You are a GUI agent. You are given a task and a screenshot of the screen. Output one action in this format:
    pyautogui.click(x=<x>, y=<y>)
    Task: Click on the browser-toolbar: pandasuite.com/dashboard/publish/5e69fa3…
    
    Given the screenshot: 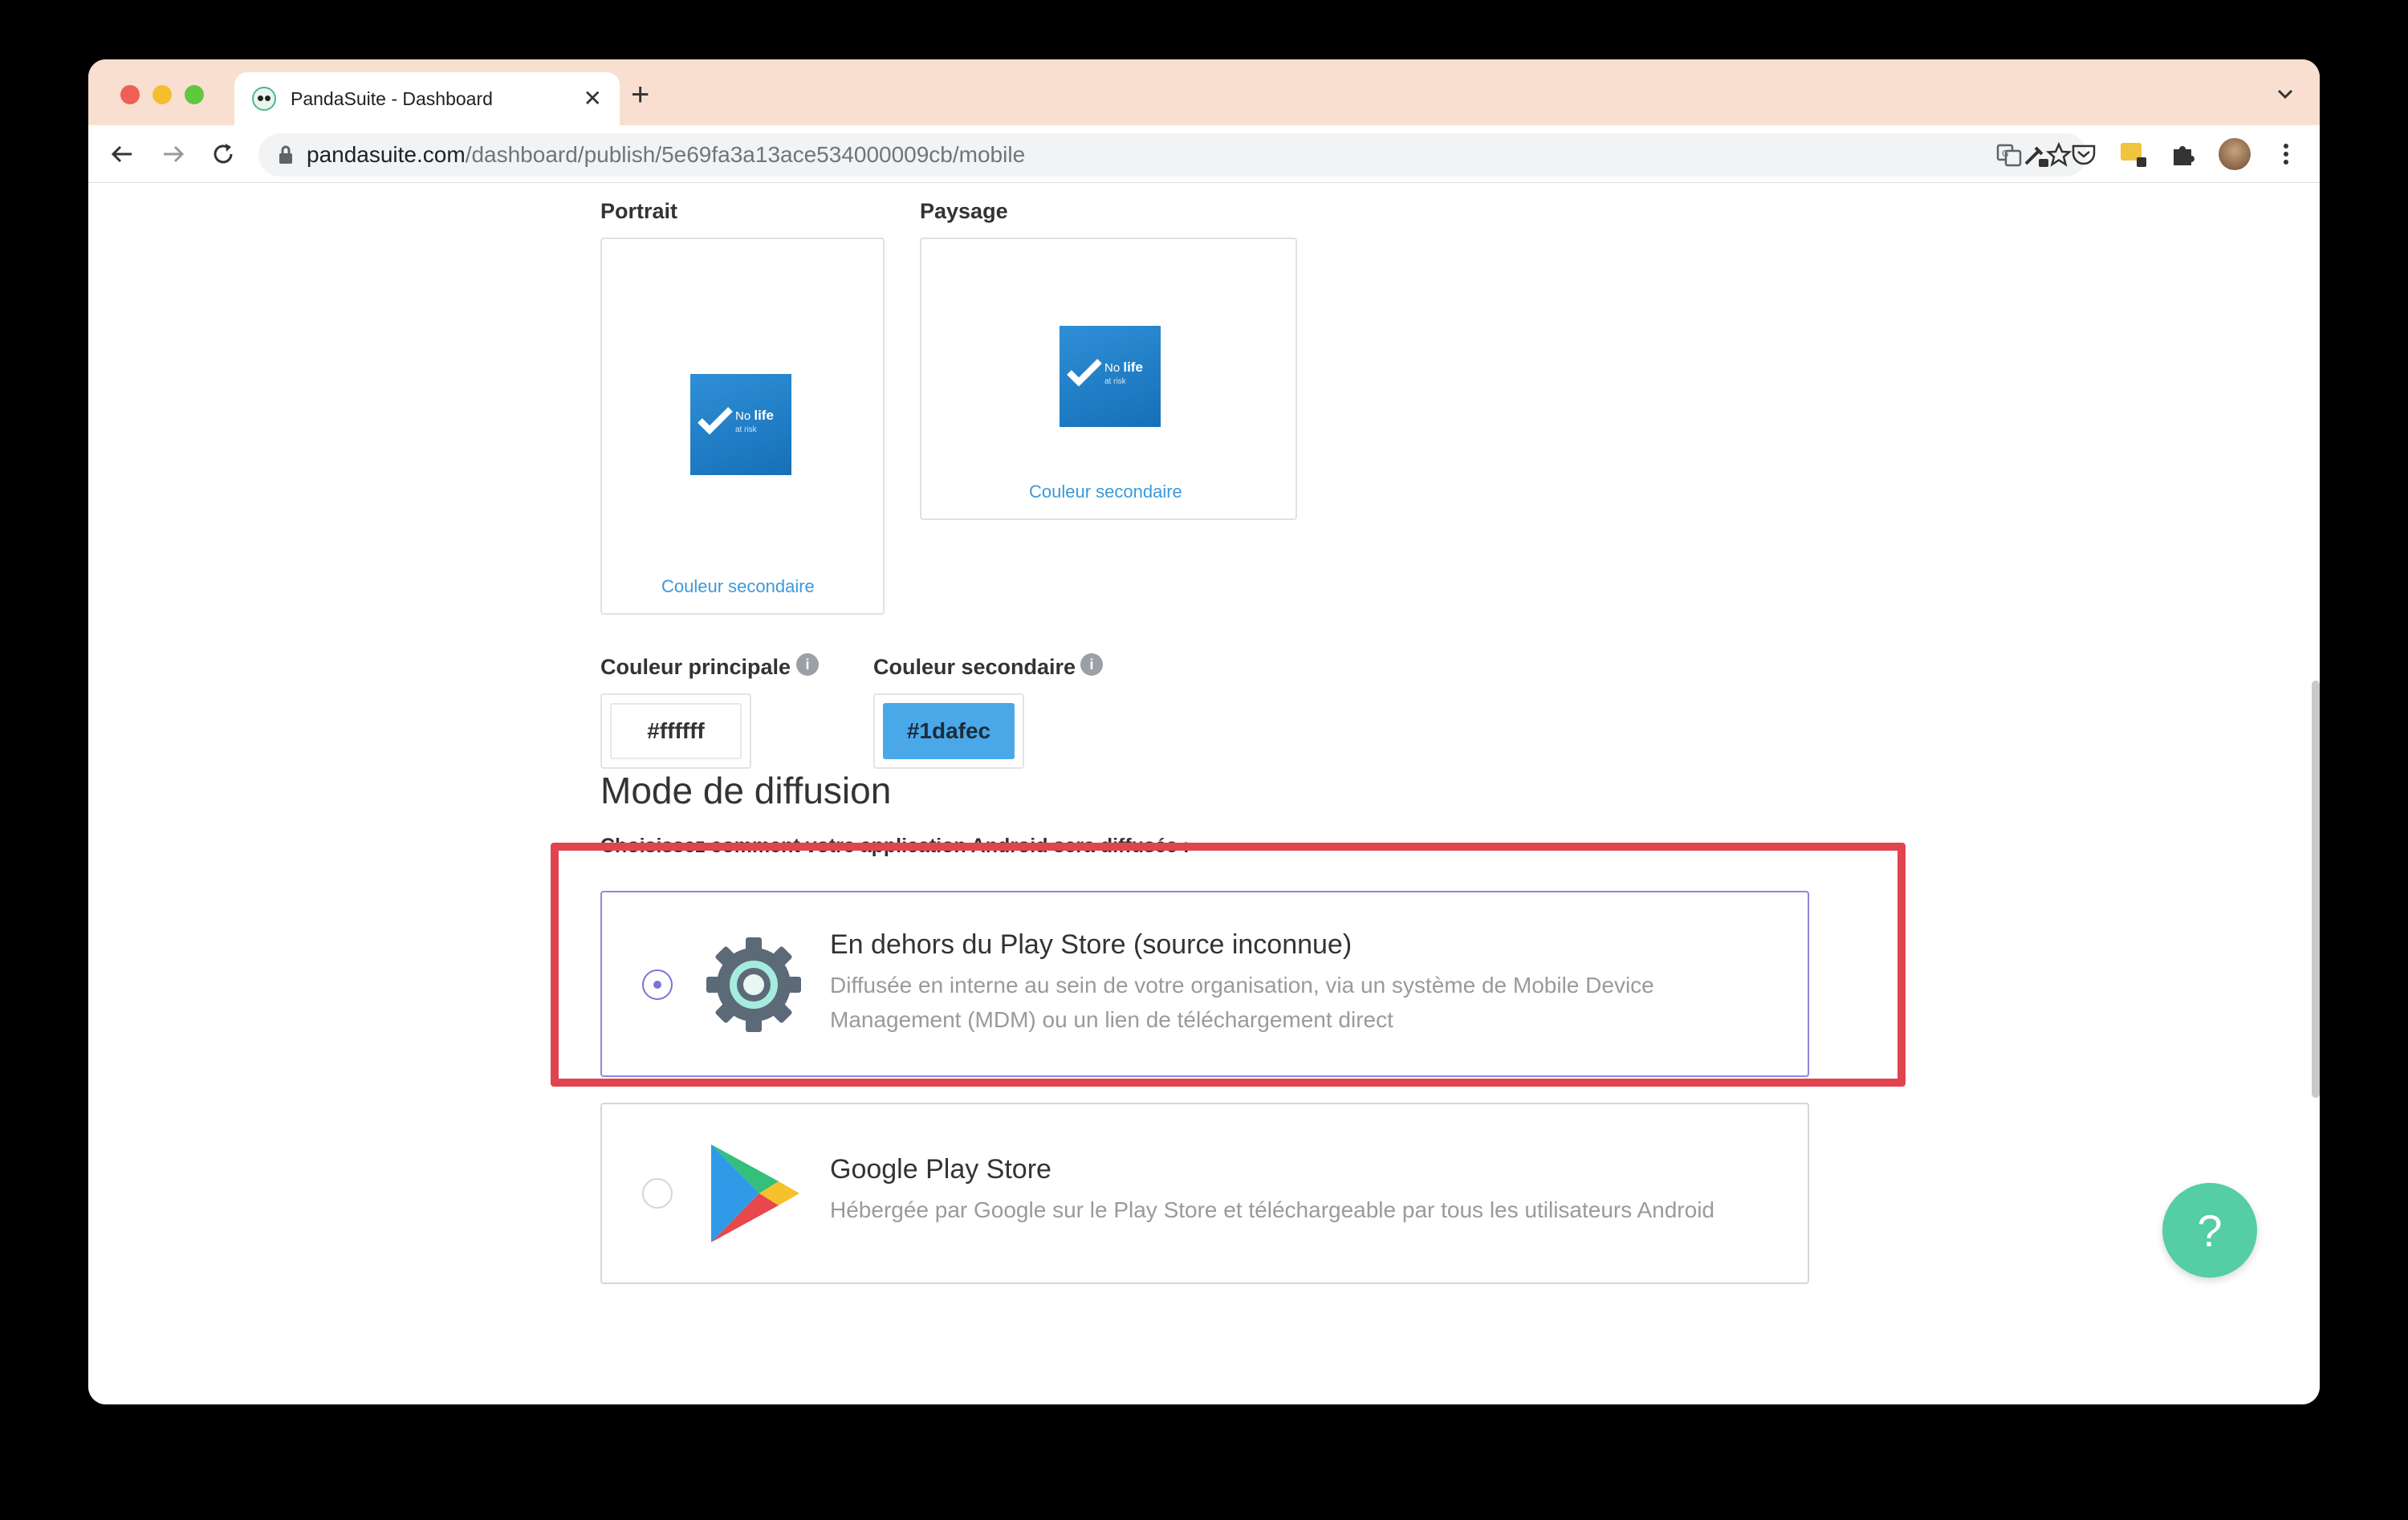 What is the action you would take?
    pyautogui.click(x=1204, y=154)
    